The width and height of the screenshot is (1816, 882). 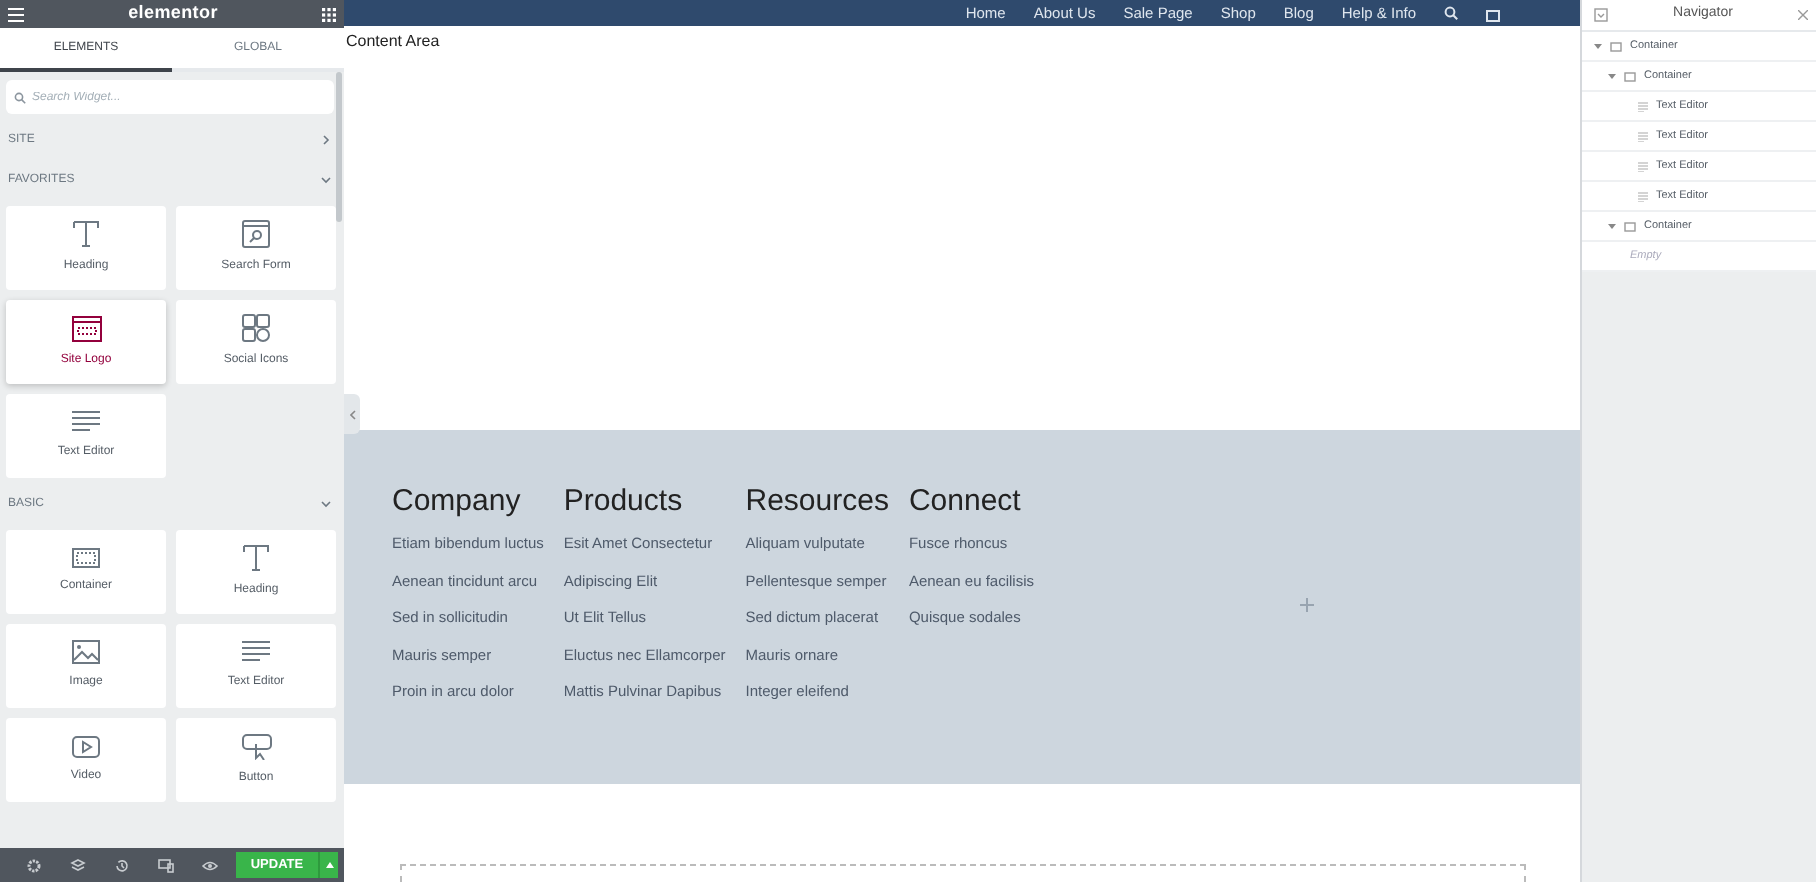 What do you see at coordinates (86, 328) in the screenshot?
I see `browser-window-icon` at bounding box center [86, 328].